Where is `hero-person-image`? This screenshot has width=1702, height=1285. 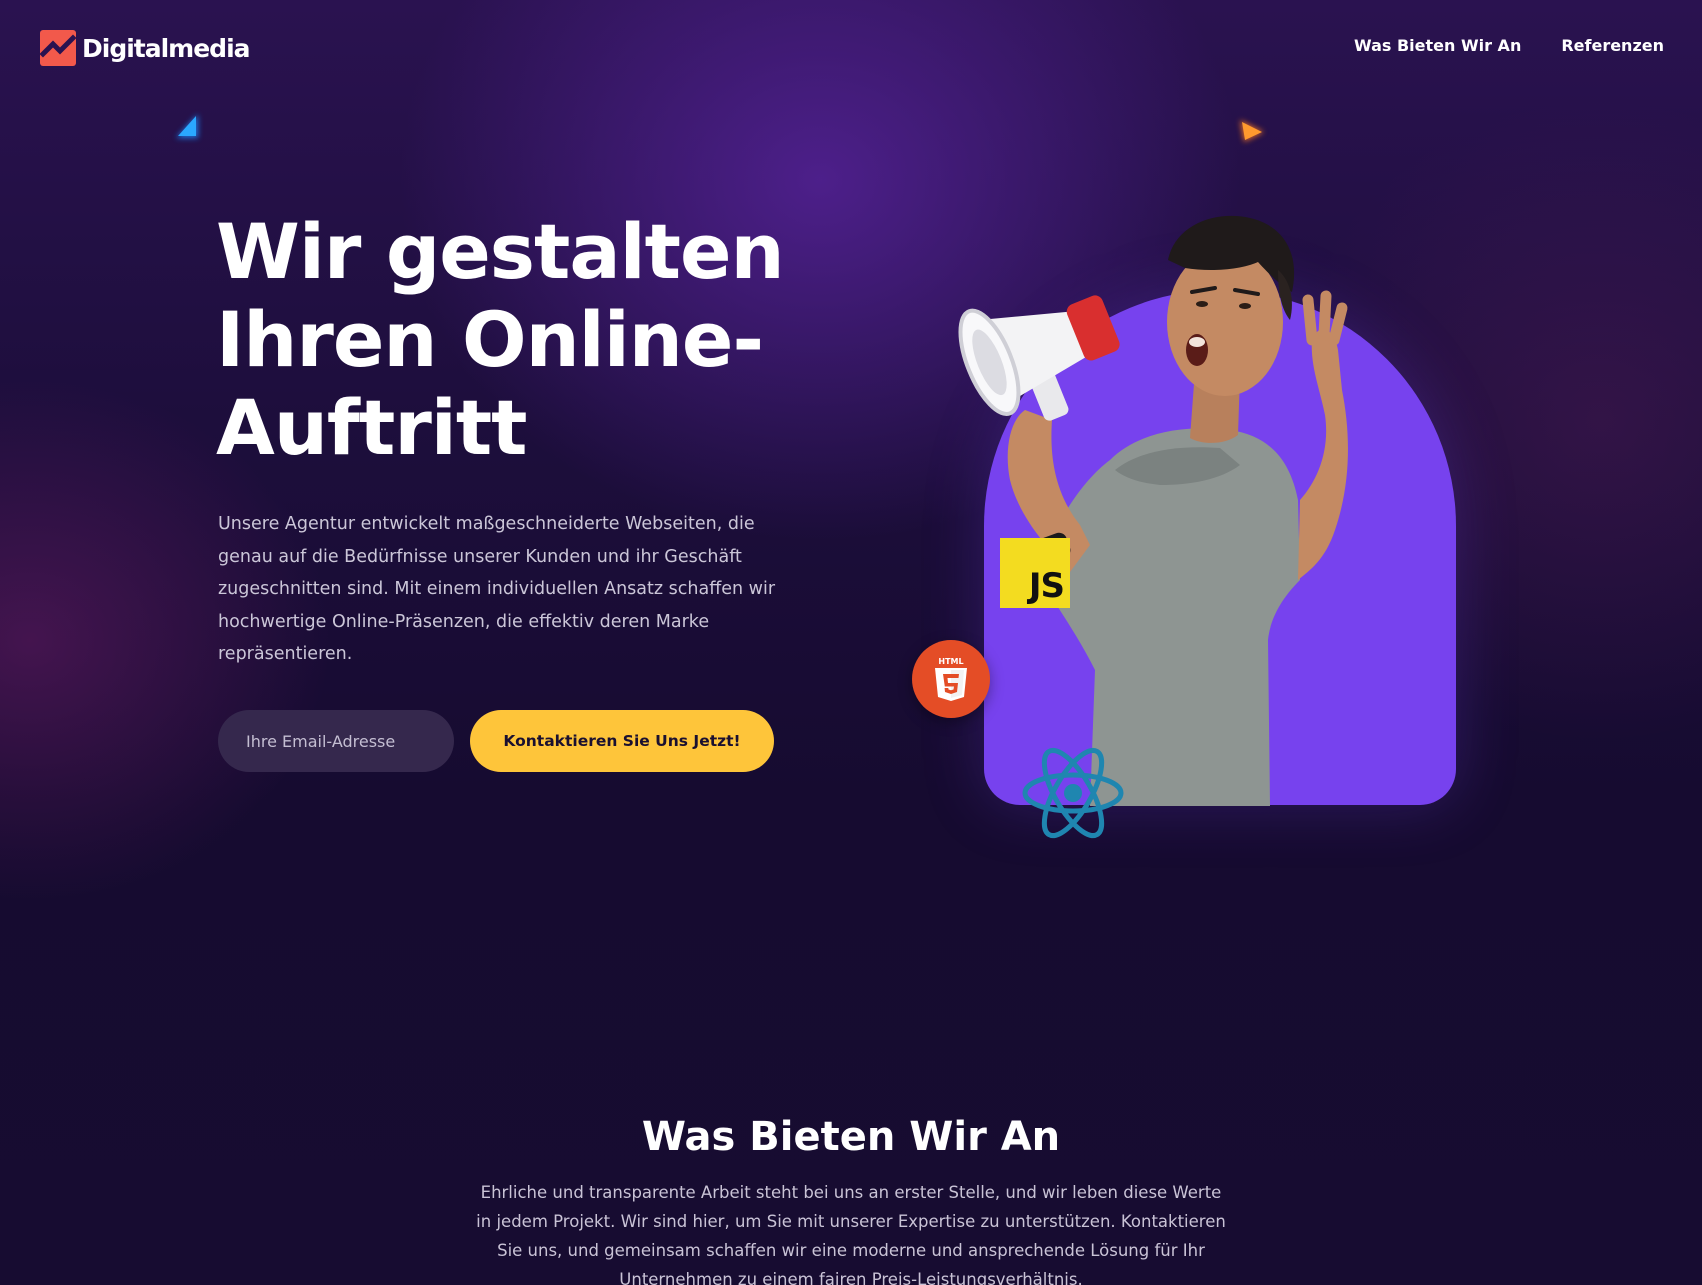 hero-person-image is located at coordinates (1153, 510).